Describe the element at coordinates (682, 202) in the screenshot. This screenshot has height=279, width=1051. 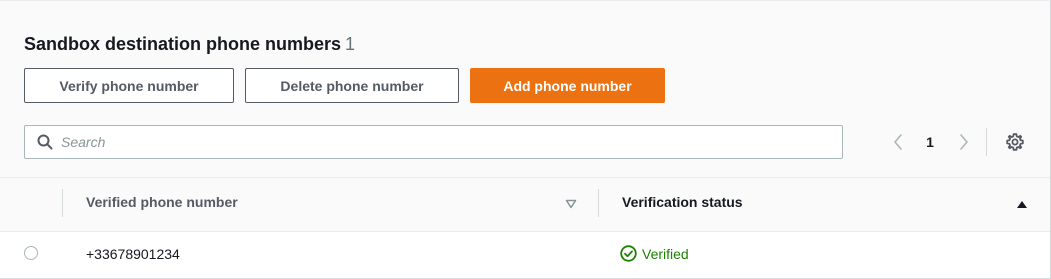
I see `column-header-verification-status: Verification status` at that location.